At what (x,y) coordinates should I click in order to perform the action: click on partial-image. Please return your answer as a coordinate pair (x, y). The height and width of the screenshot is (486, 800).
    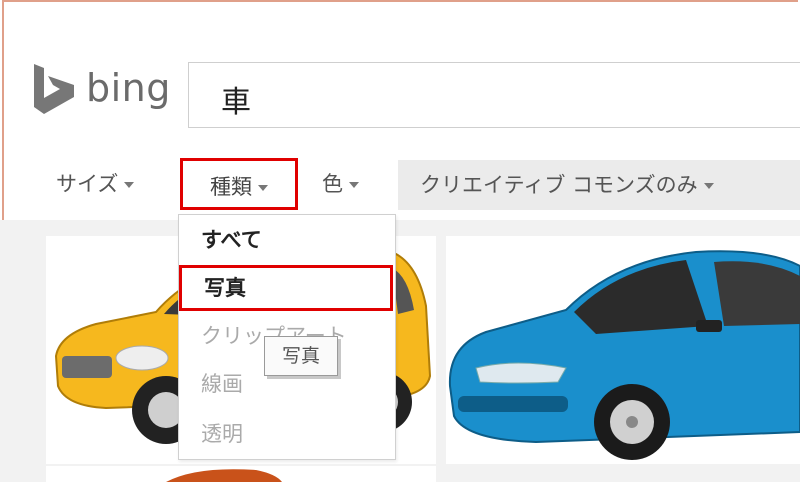
    Looking at the image, I should click on (224, 475).